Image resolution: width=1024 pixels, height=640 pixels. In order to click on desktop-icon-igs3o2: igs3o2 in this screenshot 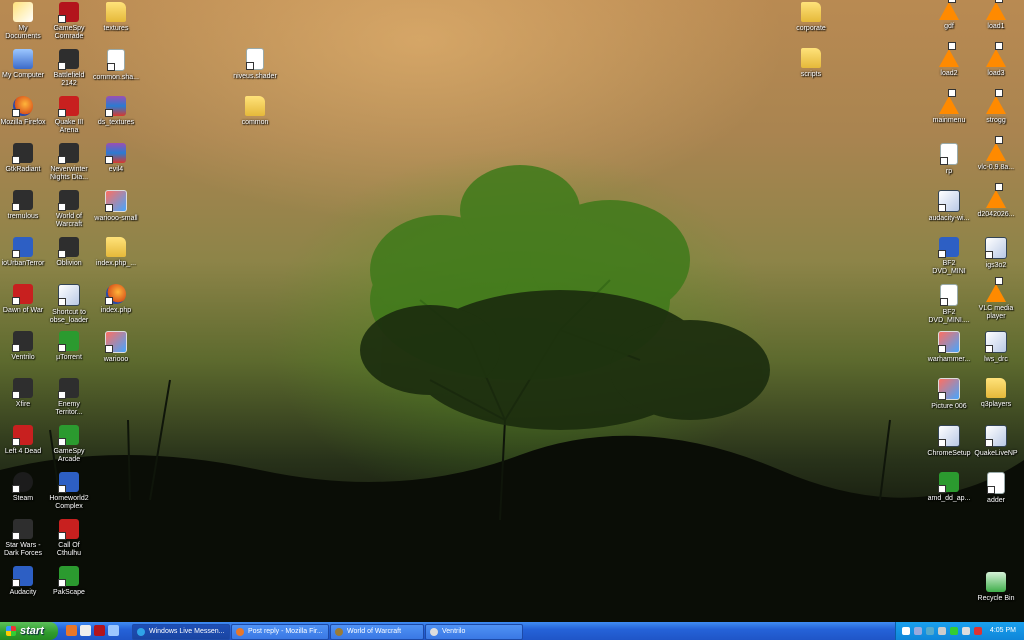, I will do `click(996, 253)`.